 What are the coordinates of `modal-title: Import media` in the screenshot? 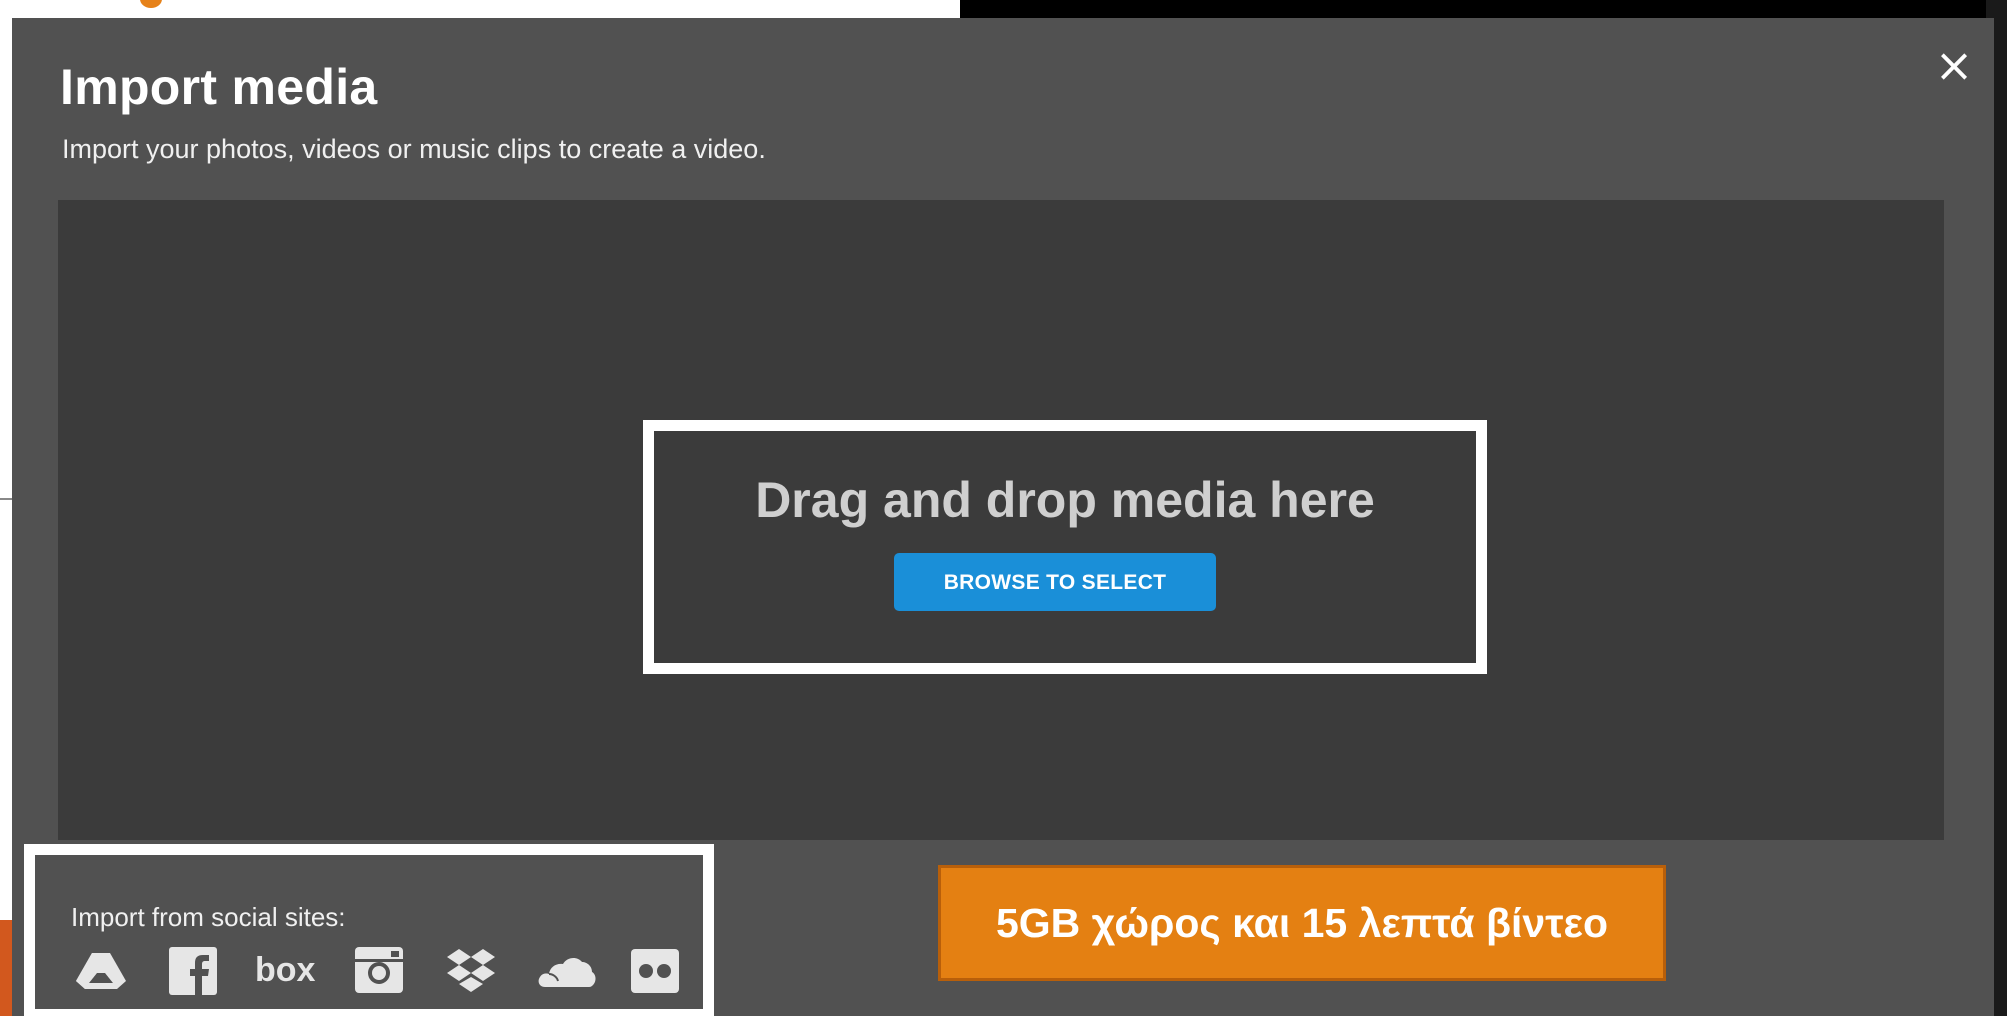 It's located at (219, 87).